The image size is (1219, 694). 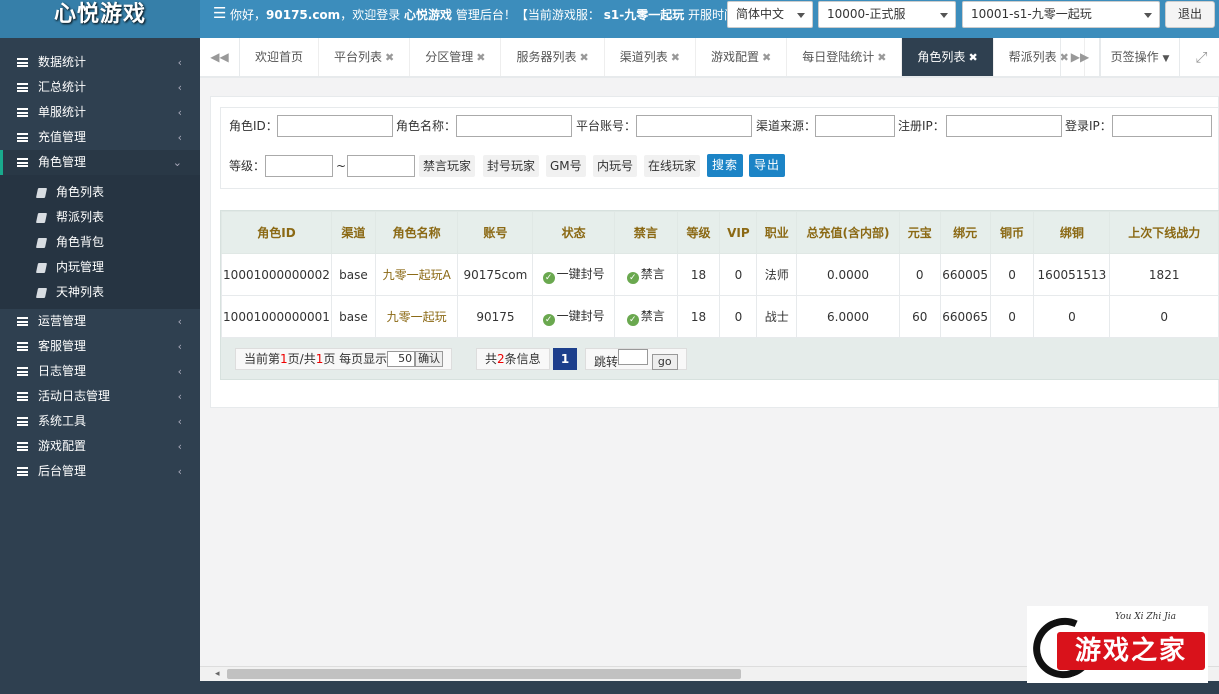 What do you see at coordinates (100, 396) in the screenshot?
I see `sidebar-item-activity-logs: 活动日志管理 ‹` at bounding box center [100, 396].